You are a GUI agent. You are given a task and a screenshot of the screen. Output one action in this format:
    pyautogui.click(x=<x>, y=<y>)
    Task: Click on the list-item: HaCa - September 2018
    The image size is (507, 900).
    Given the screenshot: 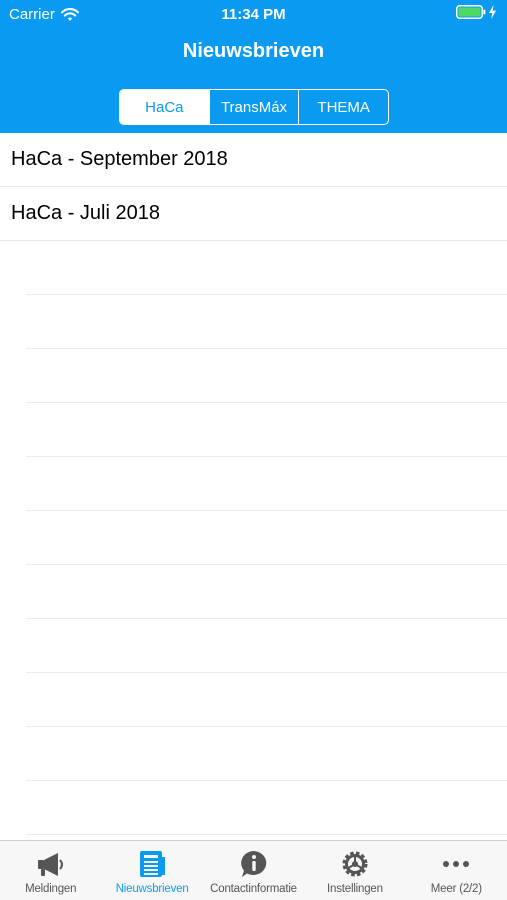 What is the action you would take?
    pyautogui.click(x=253, y=160)
    